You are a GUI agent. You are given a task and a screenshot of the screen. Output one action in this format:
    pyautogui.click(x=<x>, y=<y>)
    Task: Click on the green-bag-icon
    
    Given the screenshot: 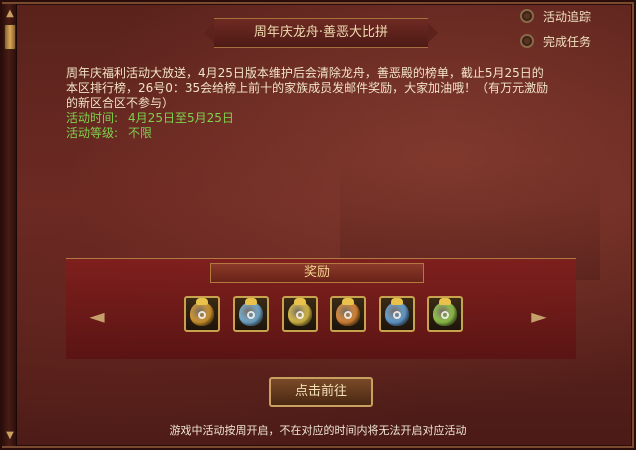 What is the action you would take?
    pyautogui.click(x=445, y=312)
    